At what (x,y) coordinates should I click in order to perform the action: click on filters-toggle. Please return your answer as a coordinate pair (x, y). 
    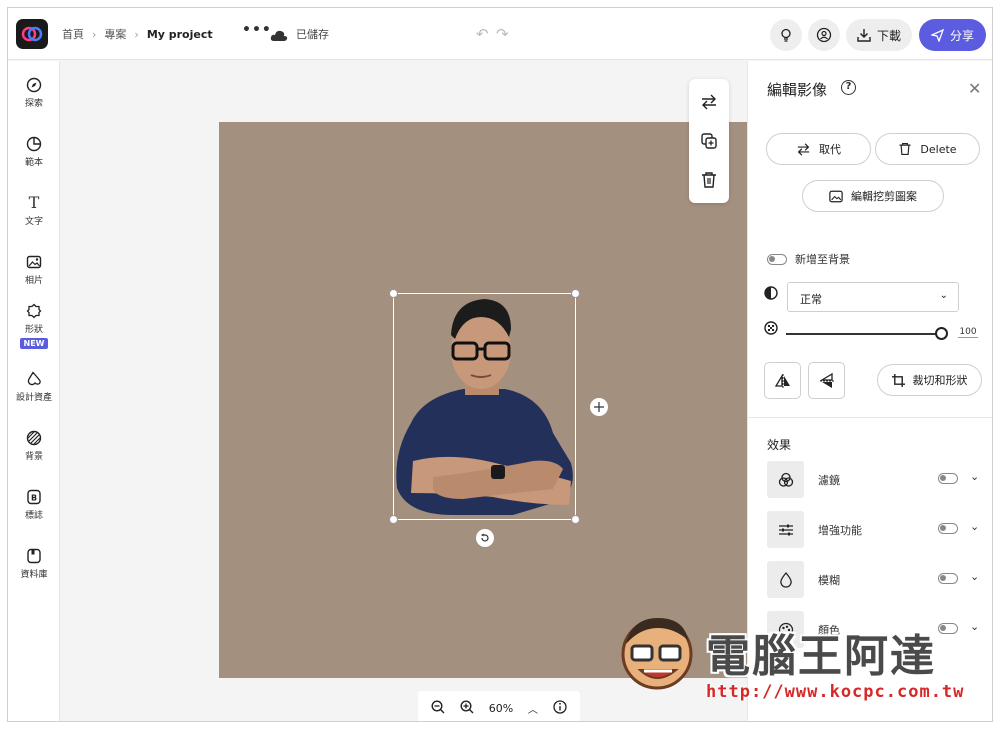
    Looking at the image, I should click on (948, 478).